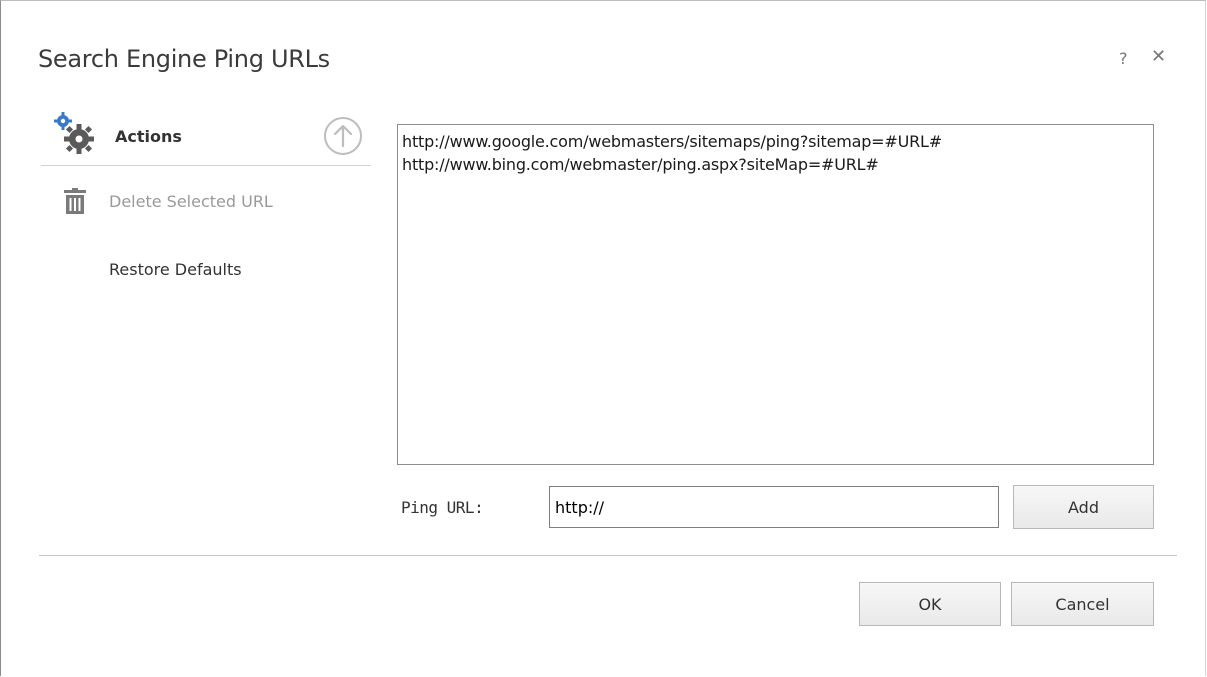 This screenshot has width=1207, height=677. I want to click on restore-defaults-action: Restore Defaults, so click(152, 269).